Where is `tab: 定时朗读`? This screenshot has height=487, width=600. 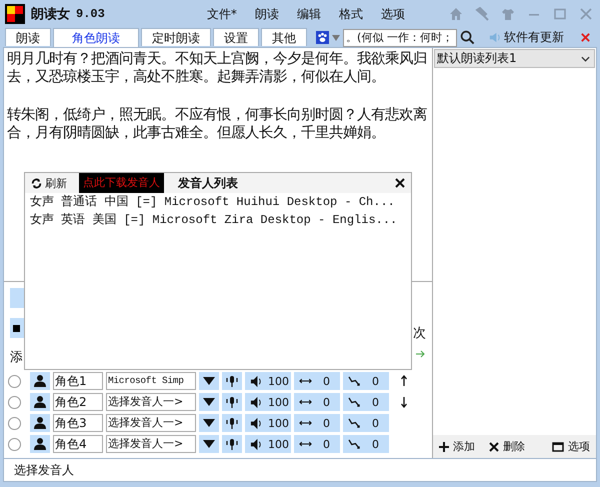
tab: 定时朗读 is located at coordinates (176, 37).